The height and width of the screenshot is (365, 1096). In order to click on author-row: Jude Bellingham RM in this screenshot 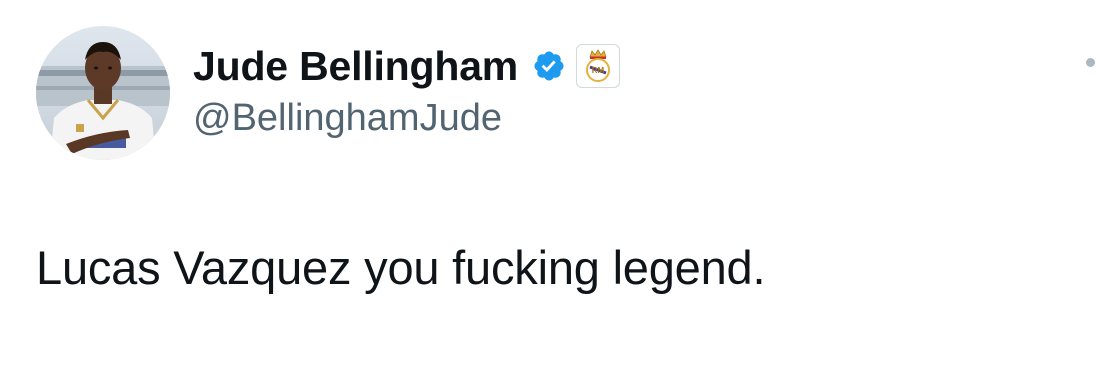, I will do `click(407, 66)`.